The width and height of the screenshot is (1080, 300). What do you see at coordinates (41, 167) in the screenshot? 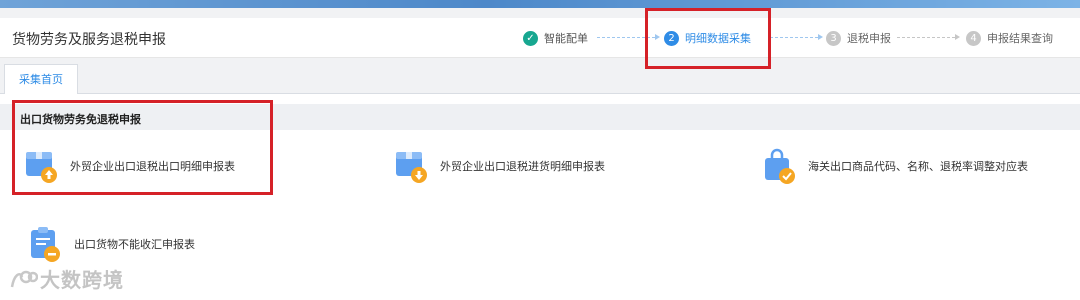
I see `box-upload-icon` at bounding box center [41, 167].